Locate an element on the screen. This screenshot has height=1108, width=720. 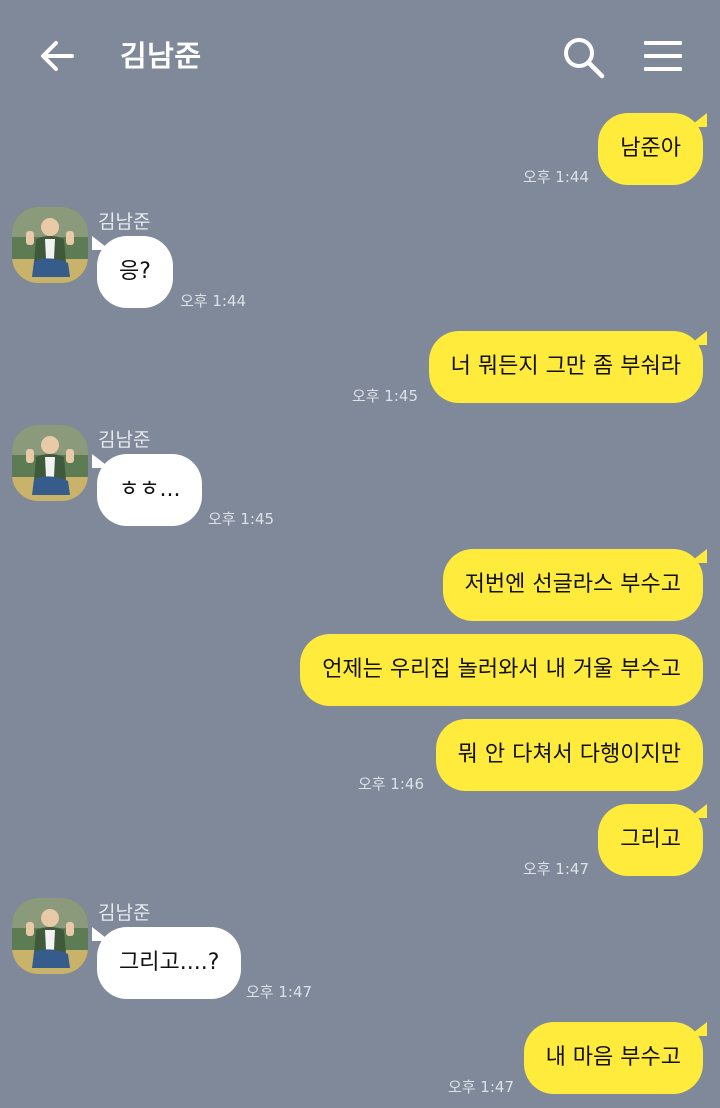
my-message-bubble: 언제는 우리집 놀러와서 내 거울 부수고 is located at coordinates (501, 670).